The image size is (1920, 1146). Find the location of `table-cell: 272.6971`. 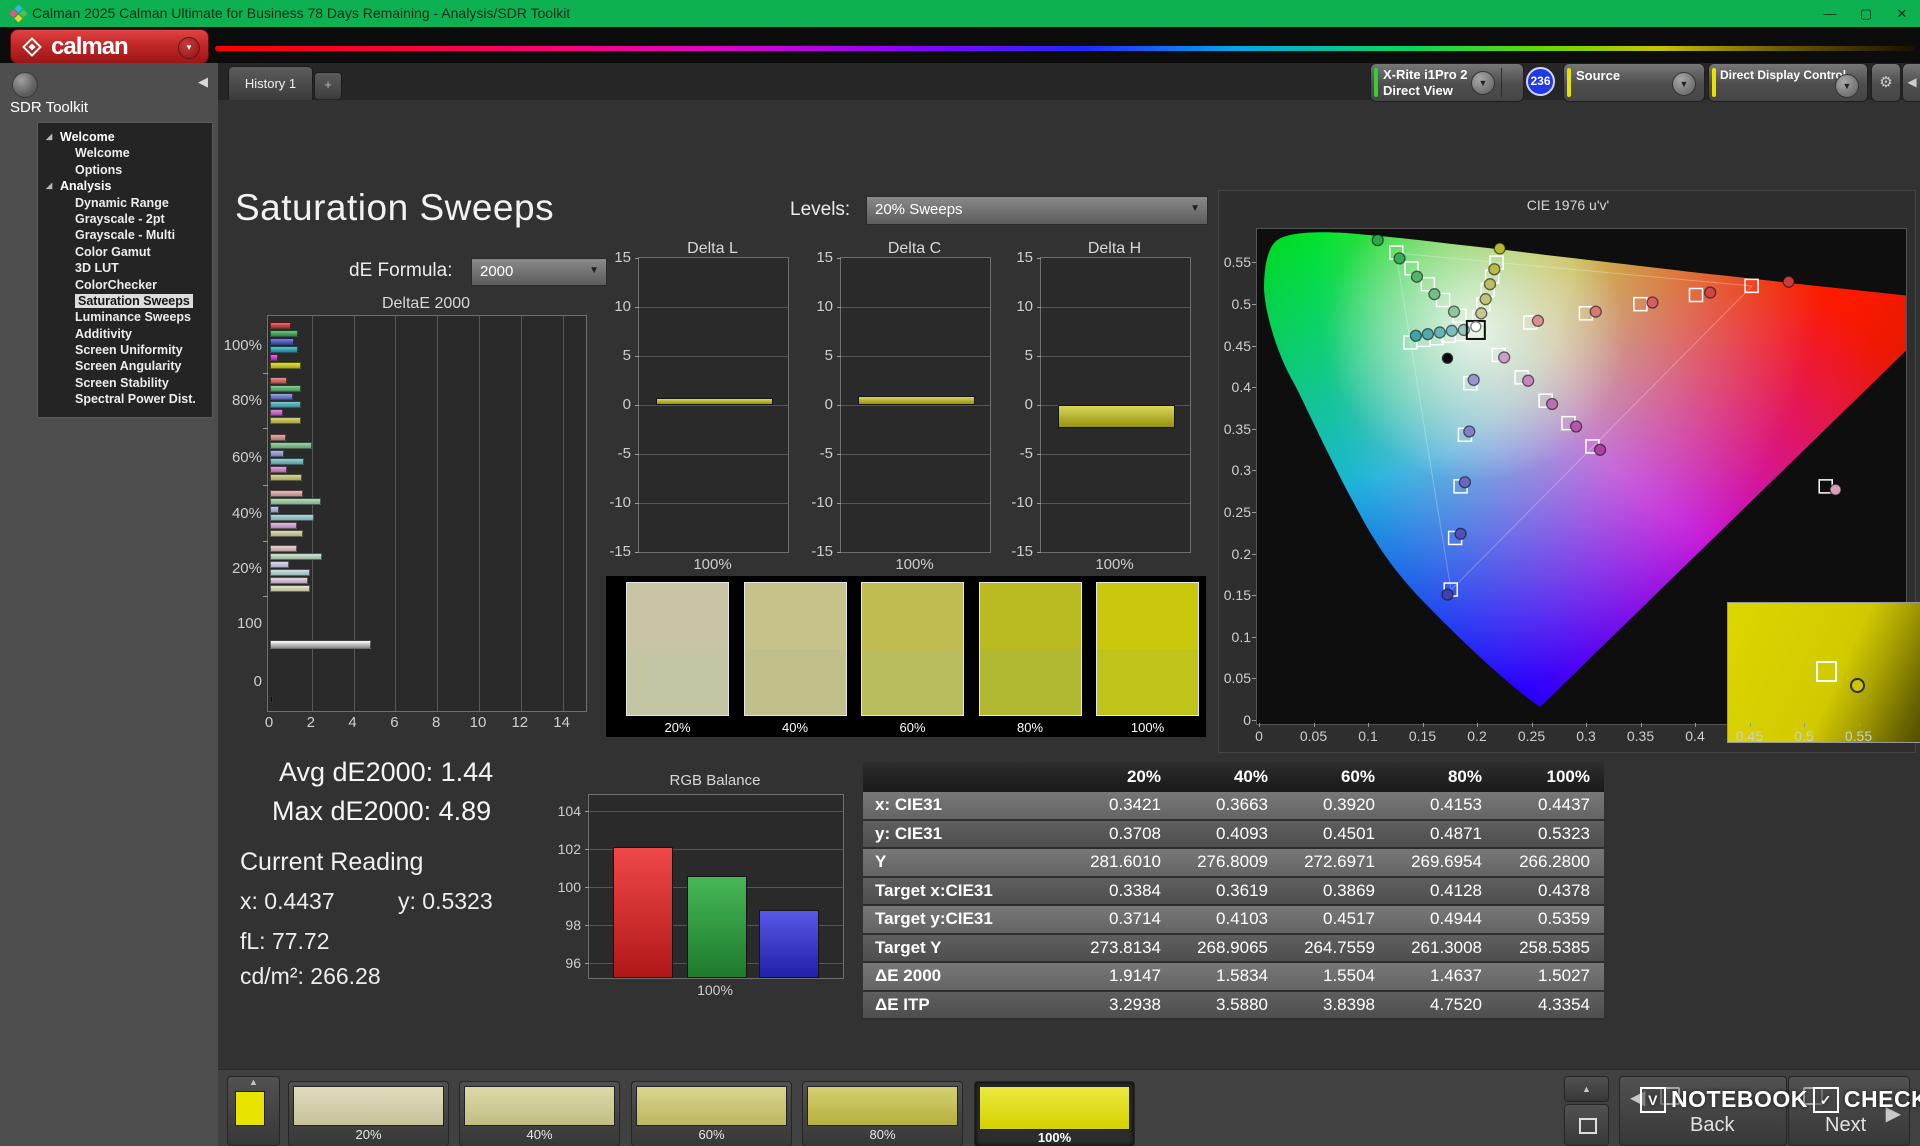

table-cell: 272.6971 is located at coordinates (1335, 863).